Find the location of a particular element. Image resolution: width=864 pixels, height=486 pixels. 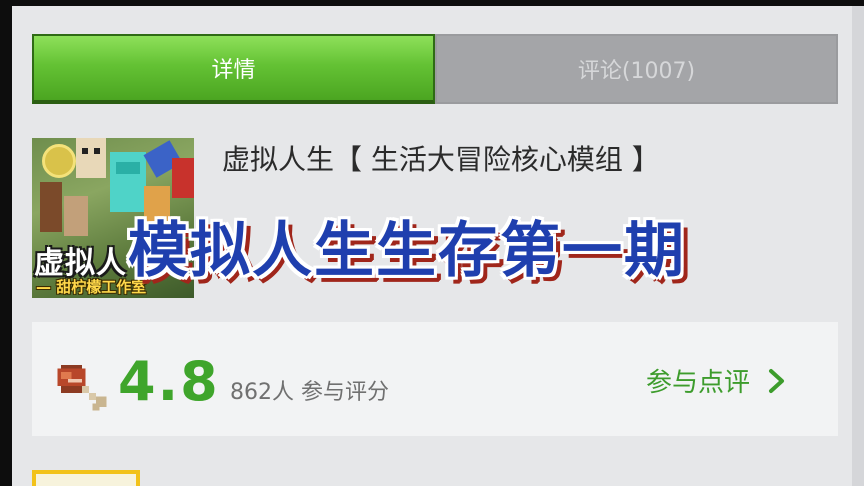

tab-bar: 详情 评论(1007) is located at coordinates (435, 69).